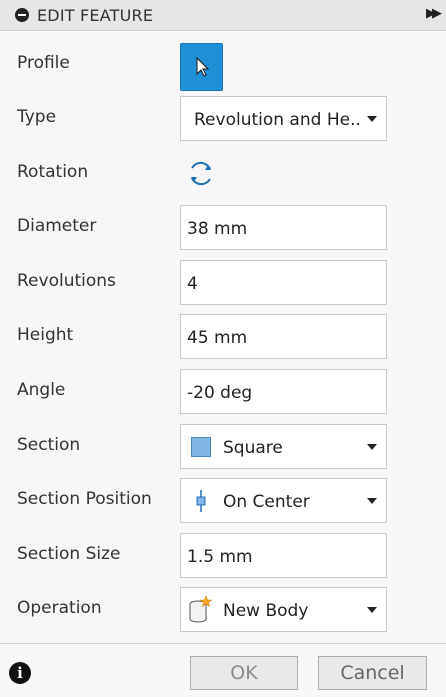 The width and height of the screenshot is (446, 697). What do you see at coordinates (217, 338) in the screenshot?
I see `height-value: 45 mm` at bounding box center [217, 338].